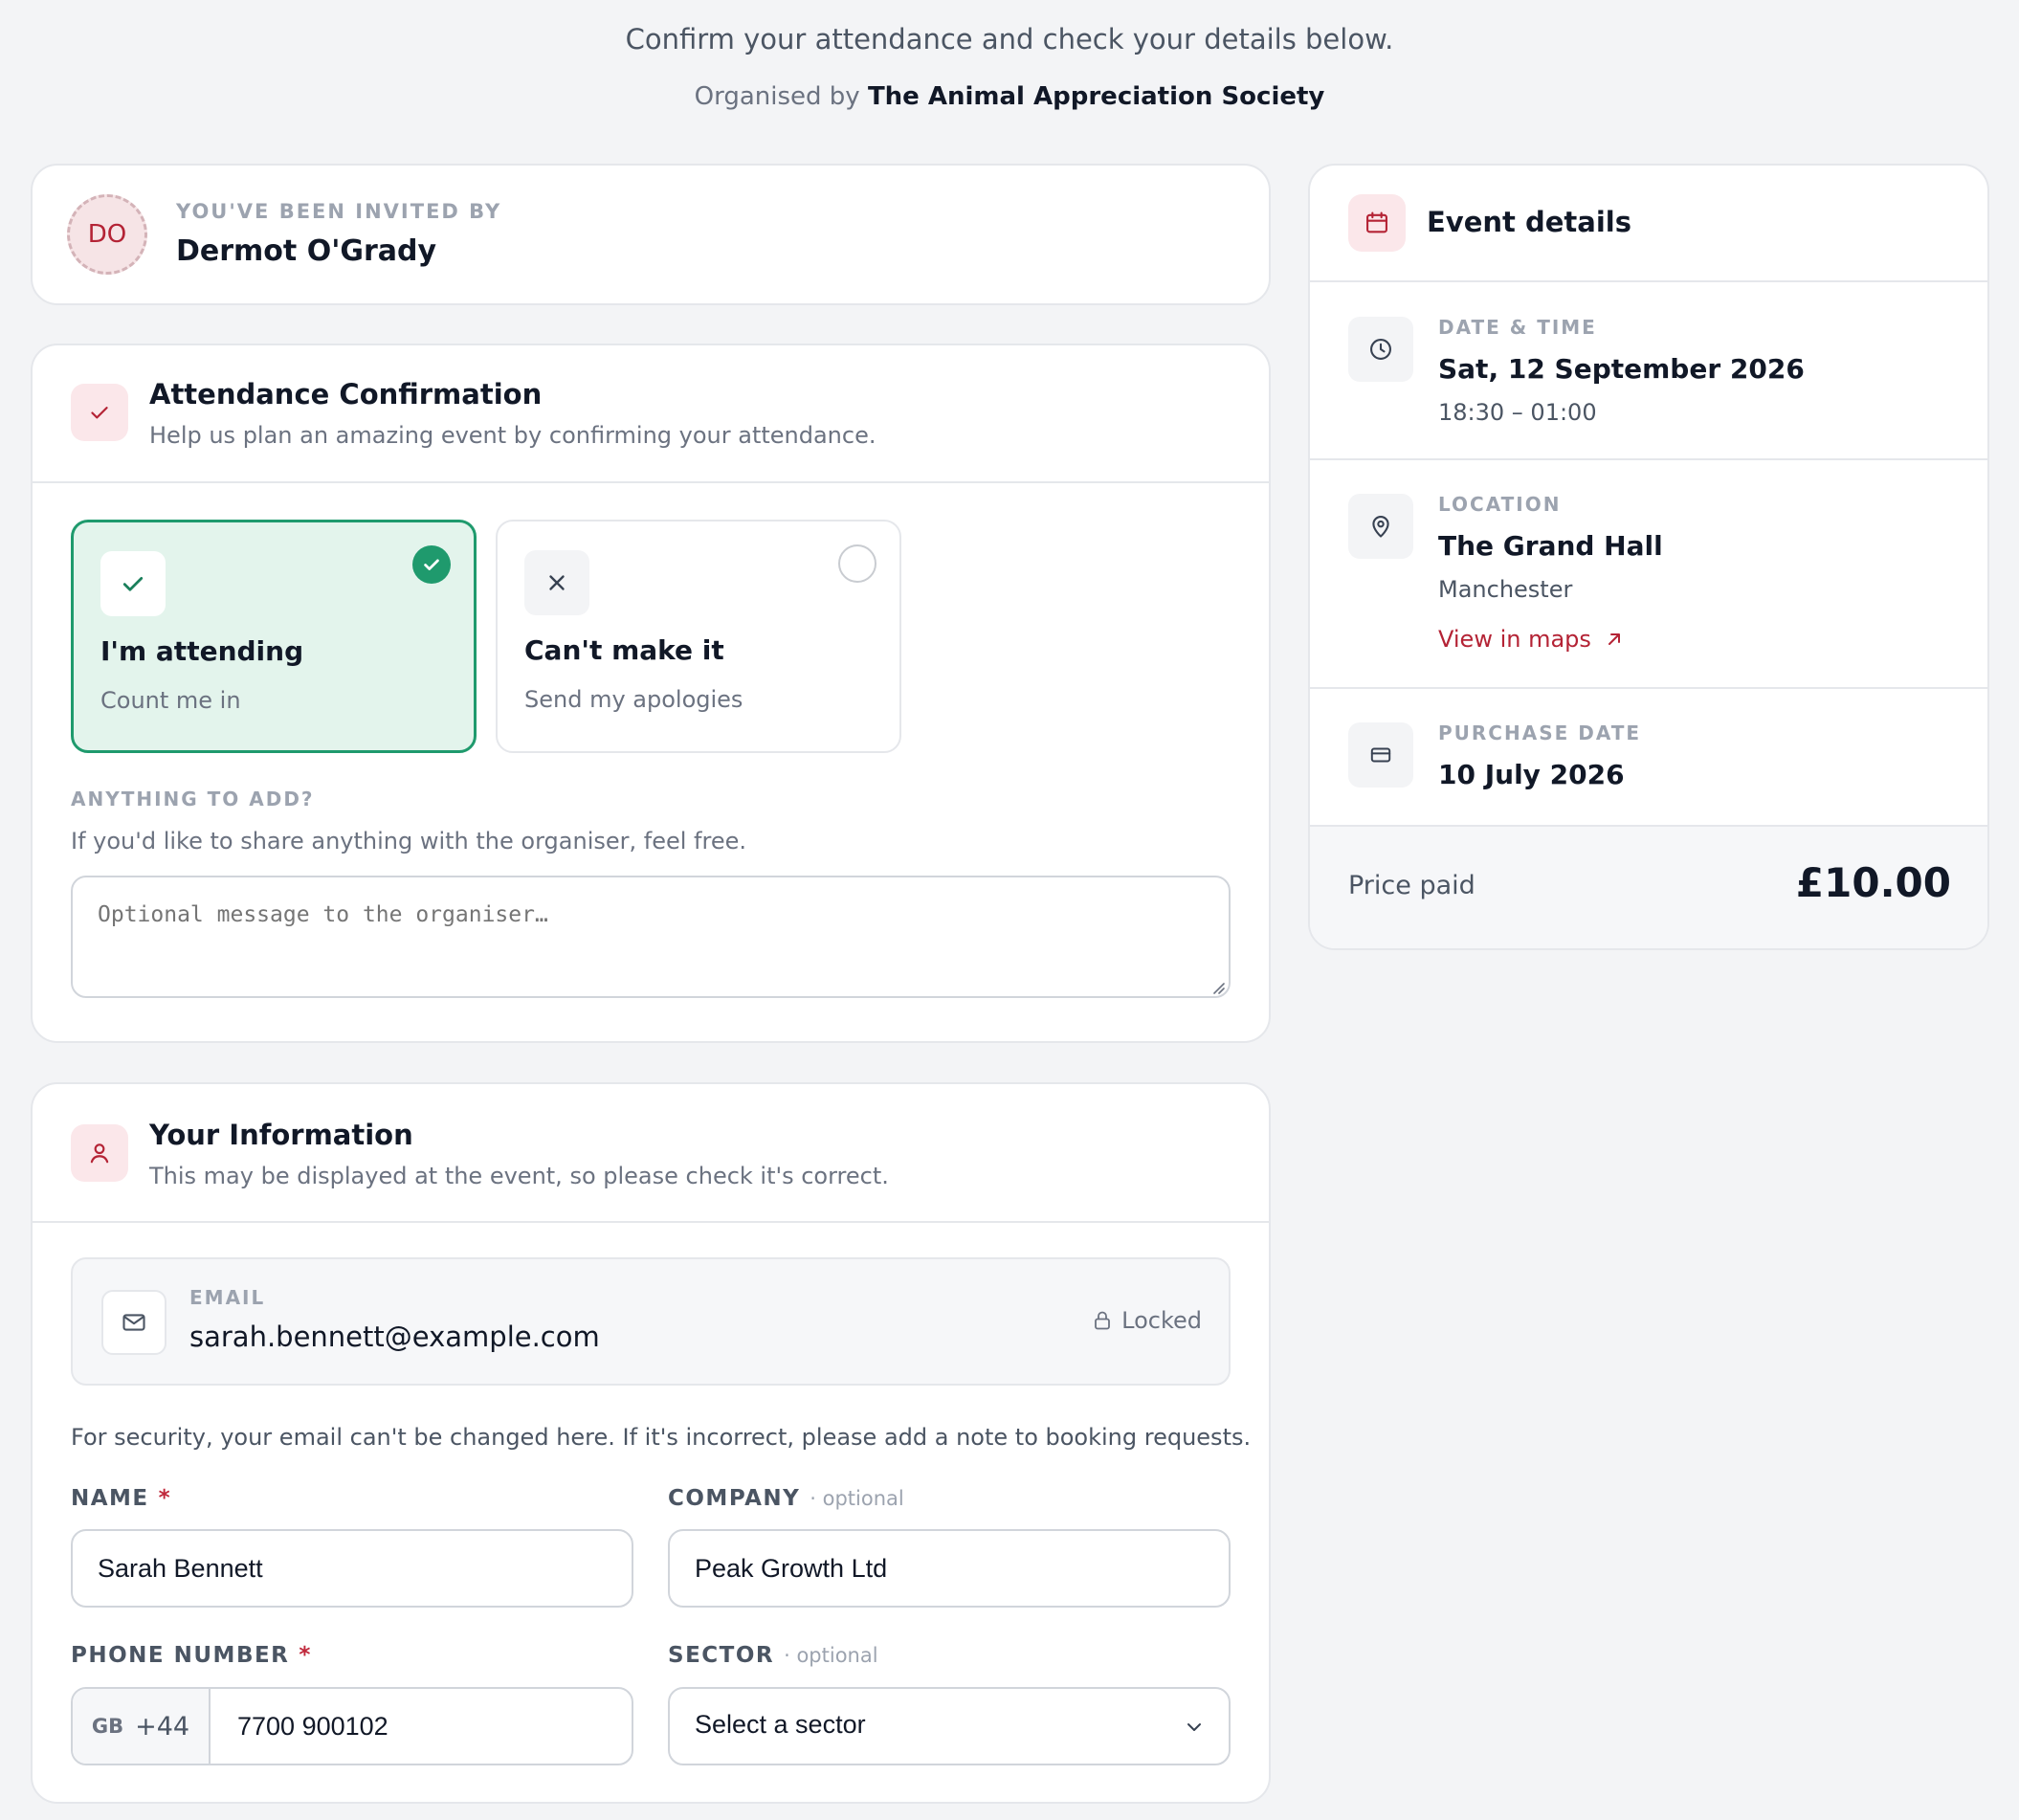 This screenshot has width=2019, height=1820. I want to click on location-label: LOCATION, so click(1500, 505).